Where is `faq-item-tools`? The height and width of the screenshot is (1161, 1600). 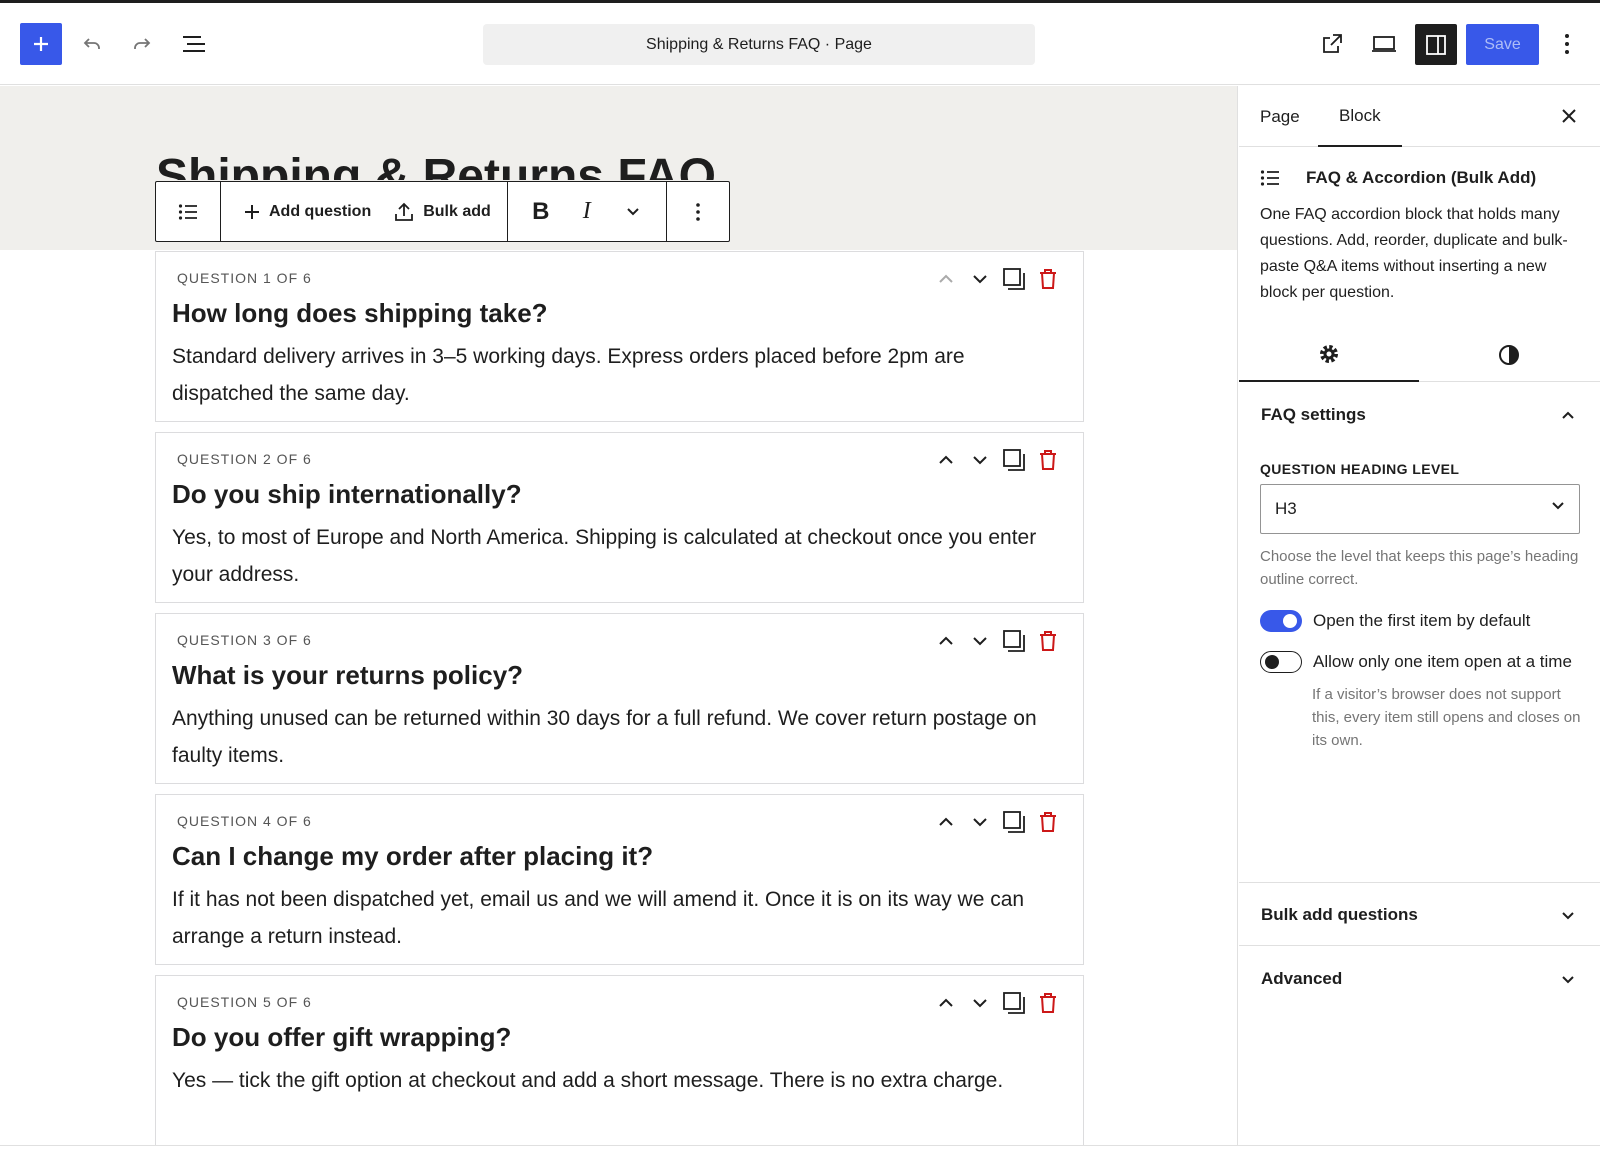
faq-item-tools is located at coordinates (997, 1003).